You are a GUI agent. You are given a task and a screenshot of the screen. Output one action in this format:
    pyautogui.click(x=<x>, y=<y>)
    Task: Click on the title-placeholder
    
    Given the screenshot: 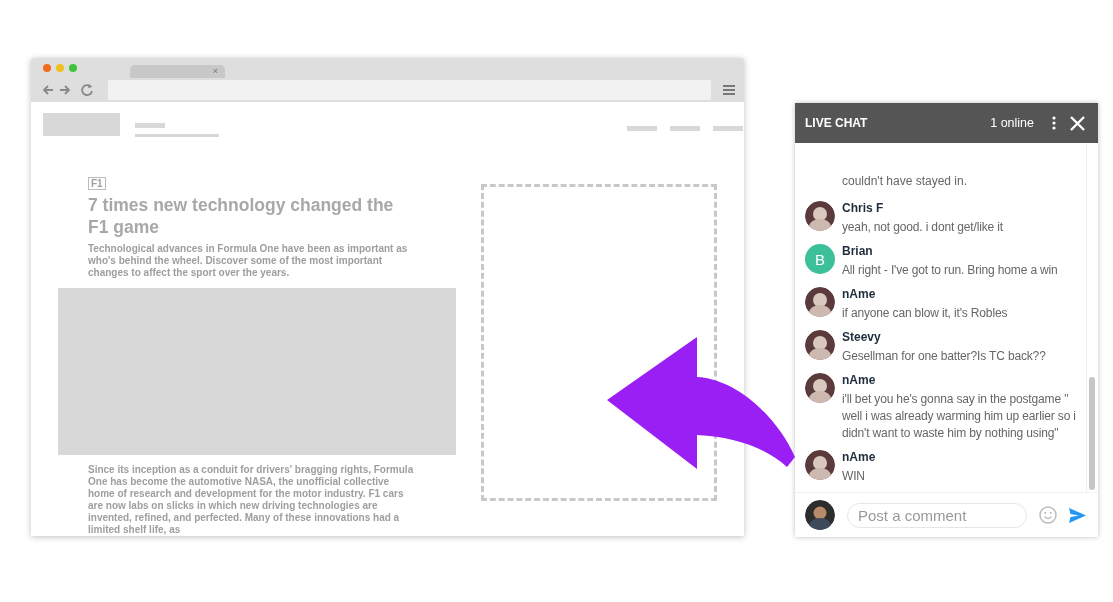 What is the action you would take?
    pyautogui.click(x=150, y=125)
    